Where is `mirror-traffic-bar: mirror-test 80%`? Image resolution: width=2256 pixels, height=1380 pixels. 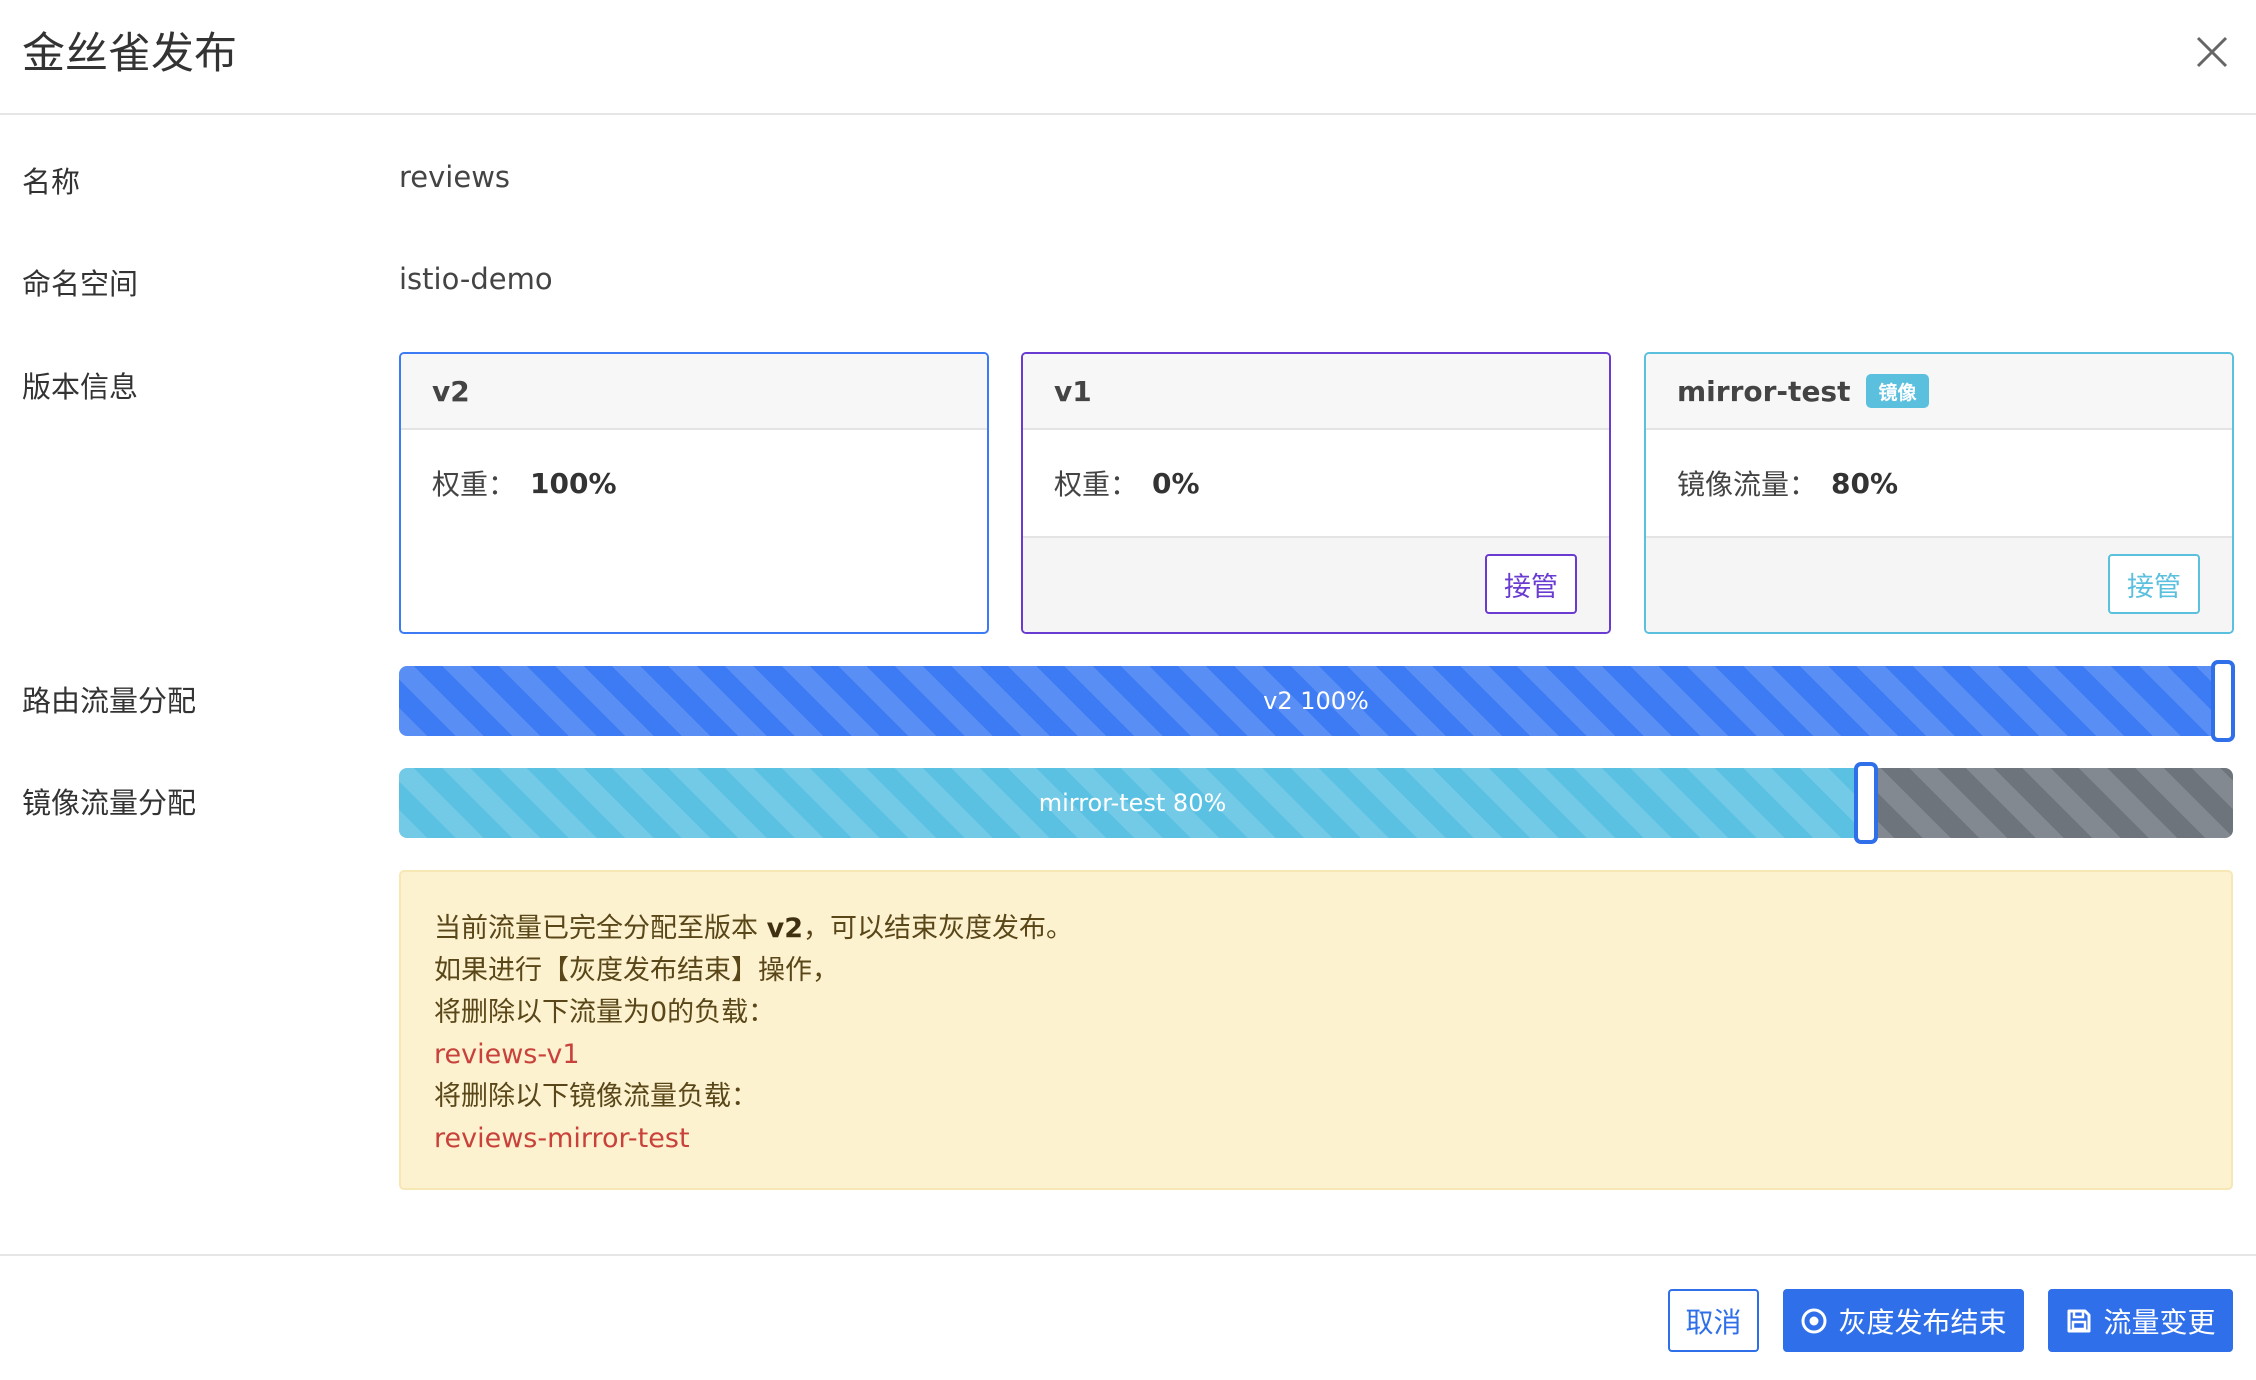
mirror-traffic-bar: mirror-test 80% is located at coordinates (1316, 803).